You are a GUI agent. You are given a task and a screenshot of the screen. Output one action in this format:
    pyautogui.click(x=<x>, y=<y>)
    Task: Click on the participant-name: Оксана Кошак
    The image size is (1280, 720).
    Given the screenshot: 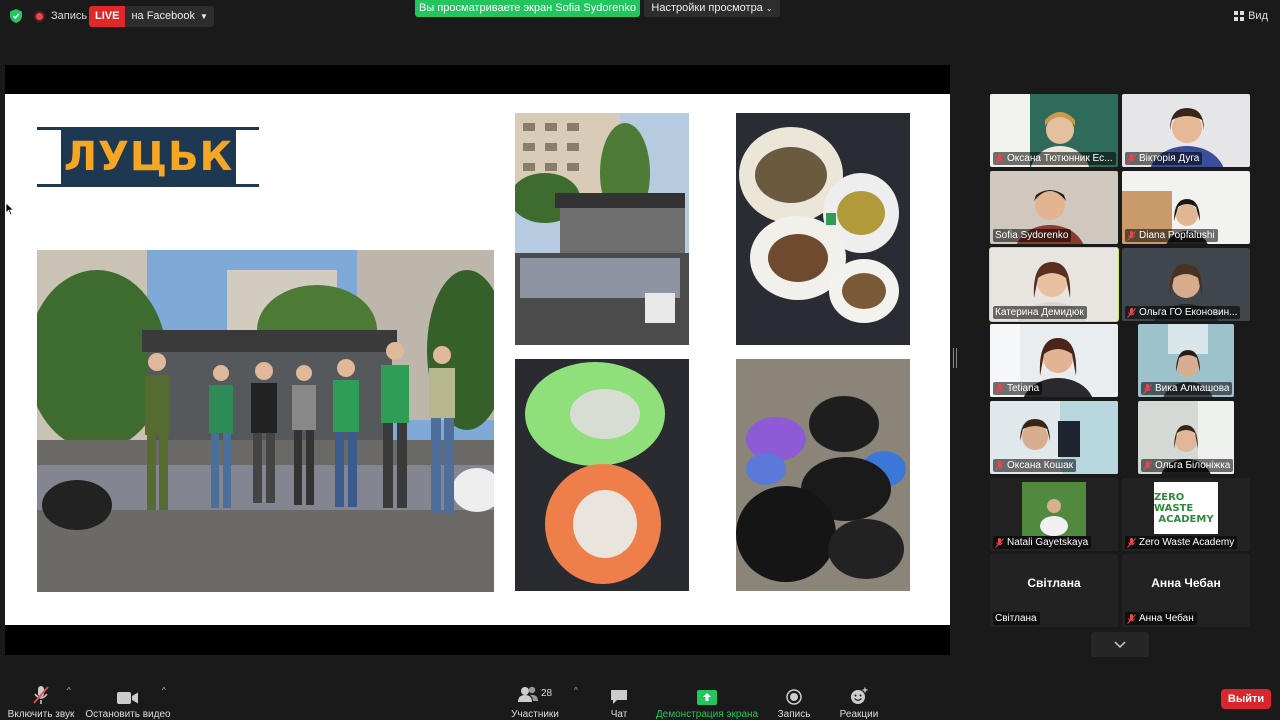 What is the action you would take?
    pyautogui.click(x=1035, y=465)
    